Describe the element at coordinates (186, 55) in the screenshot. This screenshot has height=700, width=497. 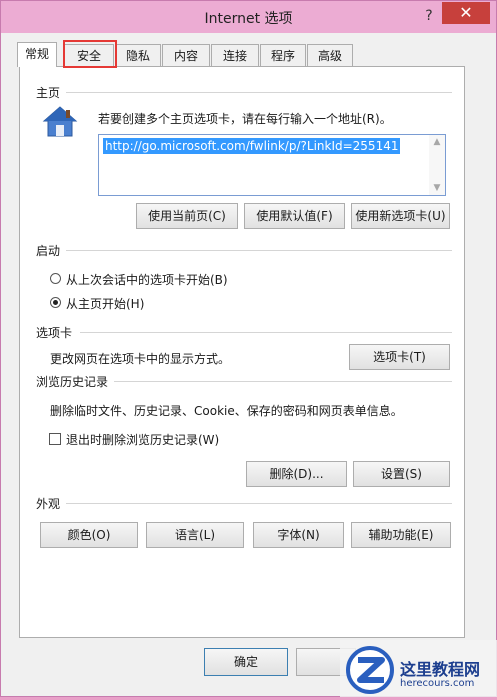
I see `tab-content: 内容` at that location.